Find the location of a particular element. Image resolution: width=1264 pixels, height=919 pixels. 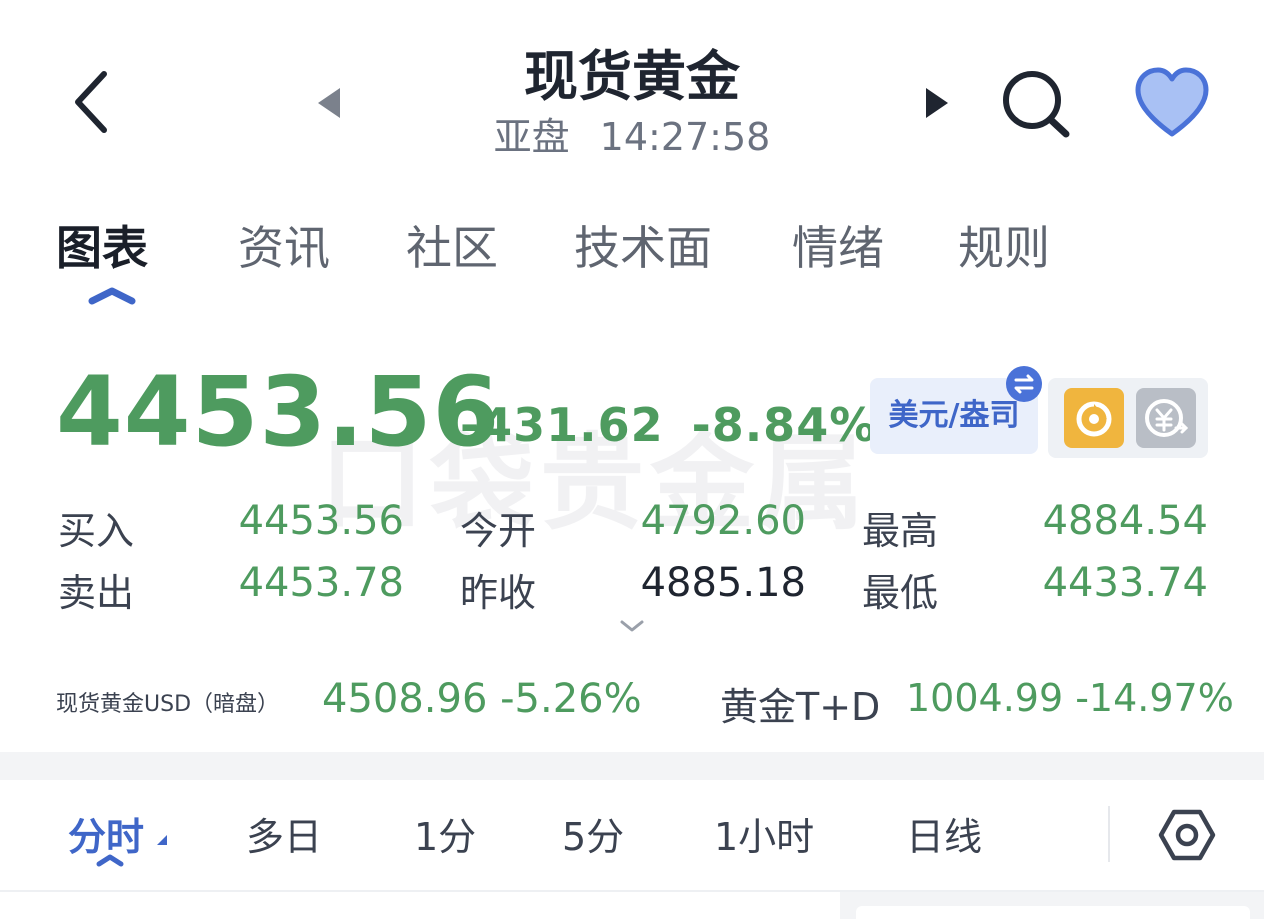

prev-arrow-icon is located at coordinates (329, 103).